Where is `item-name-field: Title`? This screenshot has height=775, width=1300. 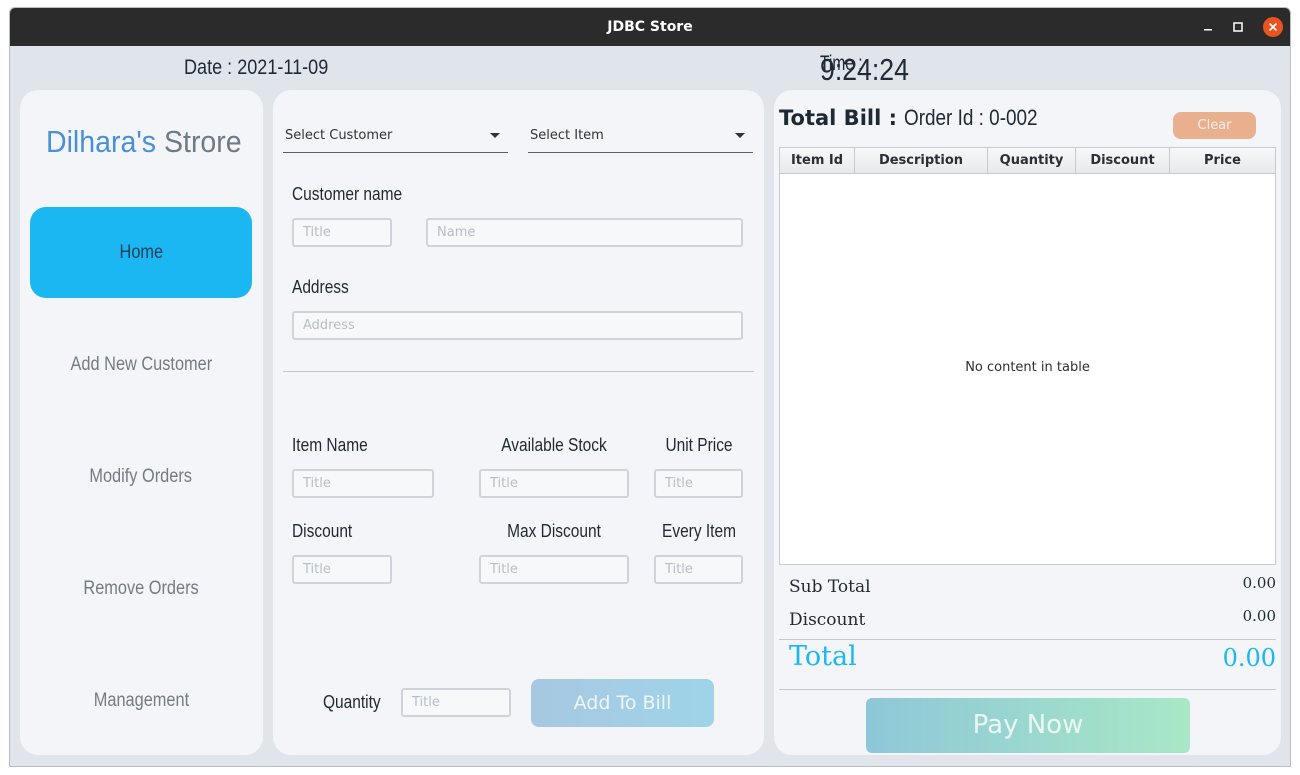
item-name-field: Title is located at coordinates (363, 483).